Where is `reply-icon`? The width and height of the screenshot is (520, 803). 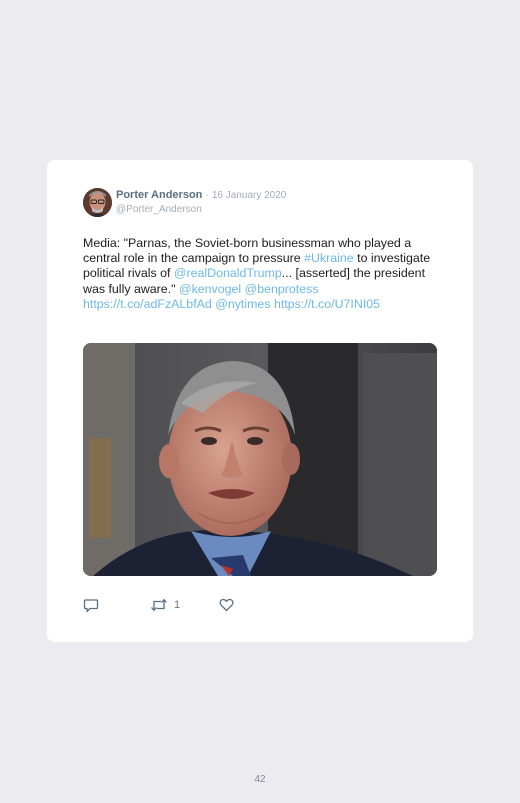
reply-icon is located at coordinates (91, 605).